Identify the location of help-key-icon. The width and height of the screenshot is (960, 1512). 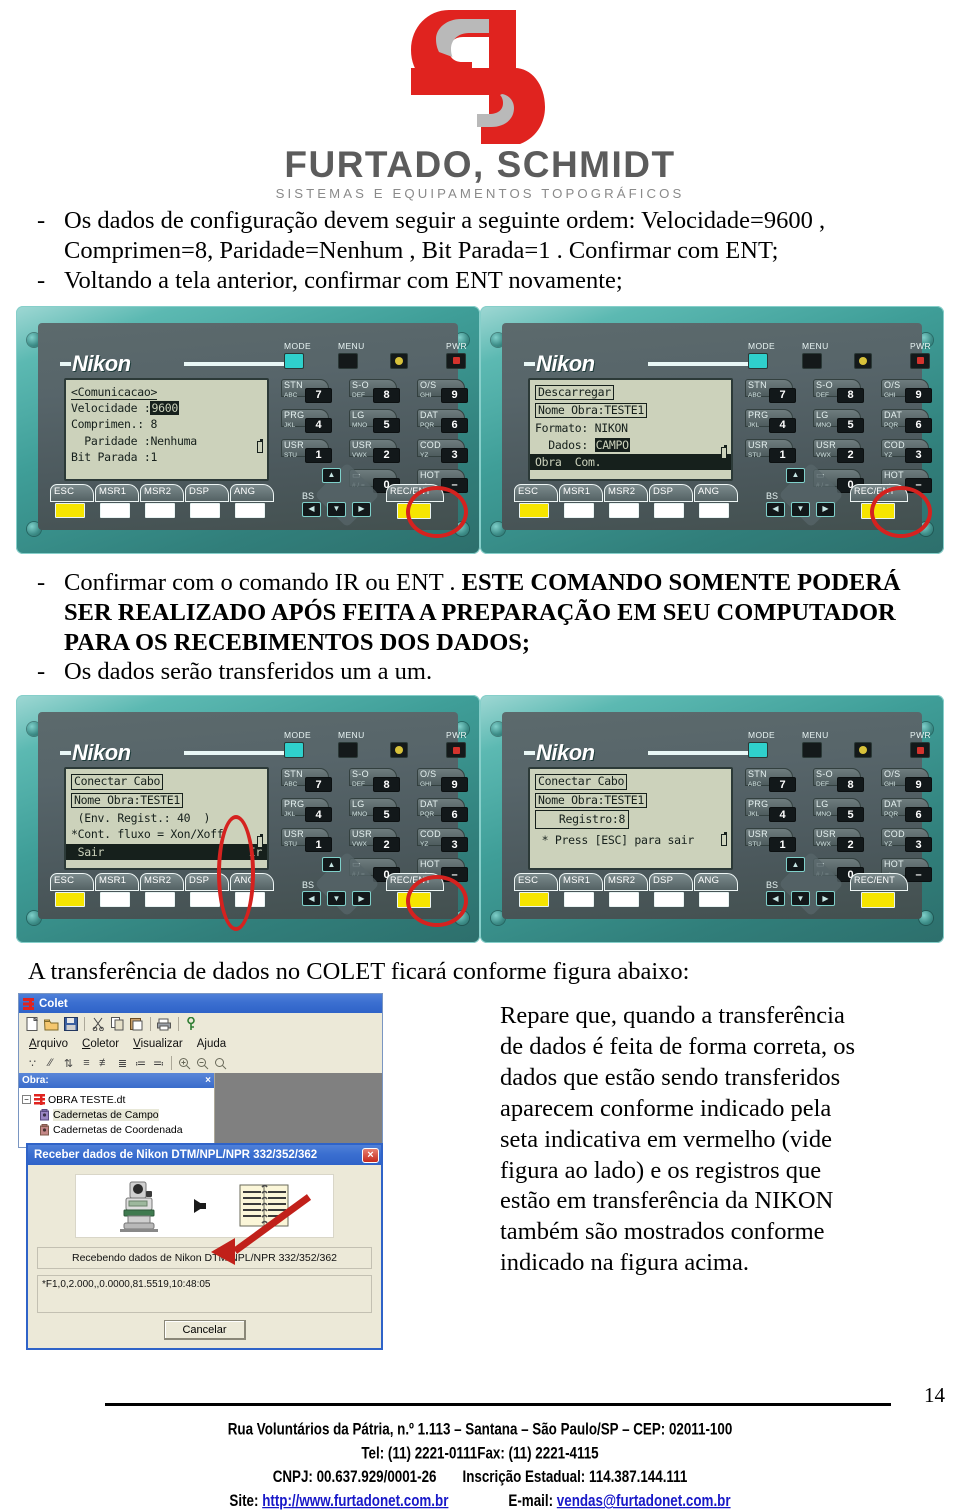
(192, 1024).